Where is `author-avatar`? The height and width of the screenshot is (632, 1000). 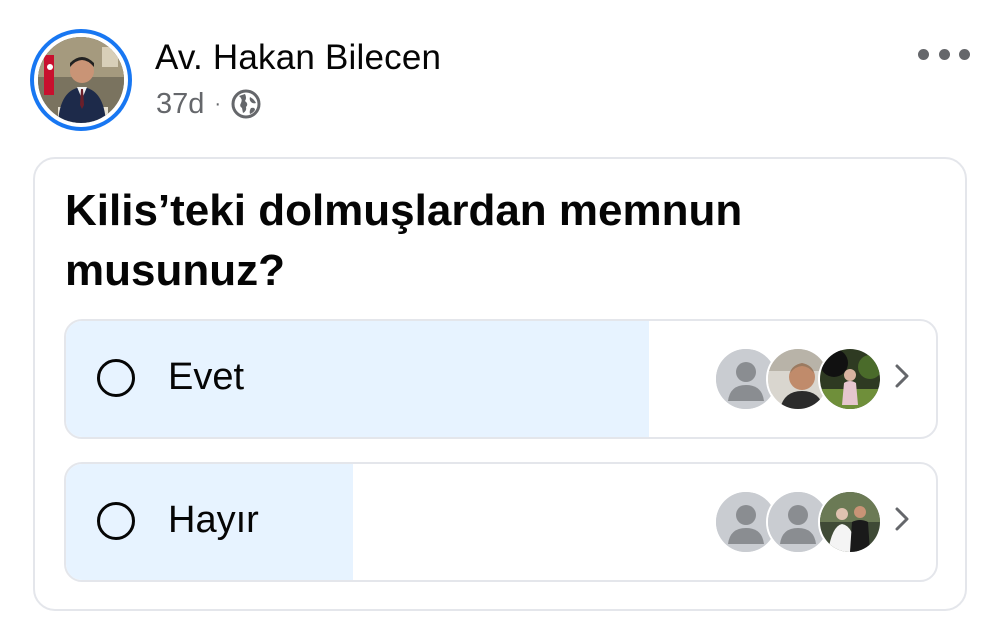 author-avatar is located at coordinates (81, 80).